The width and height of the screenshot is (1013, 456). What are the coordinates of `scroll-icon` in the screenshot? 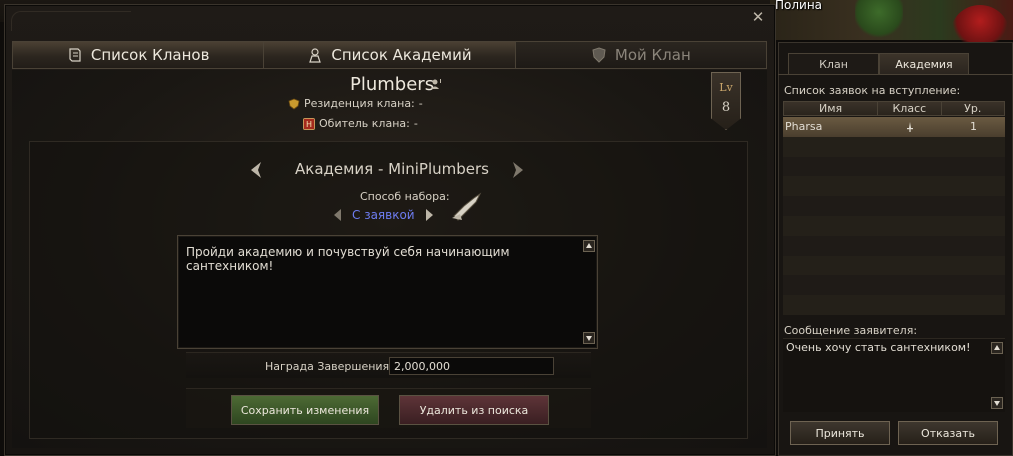 It's located at (75, 55).